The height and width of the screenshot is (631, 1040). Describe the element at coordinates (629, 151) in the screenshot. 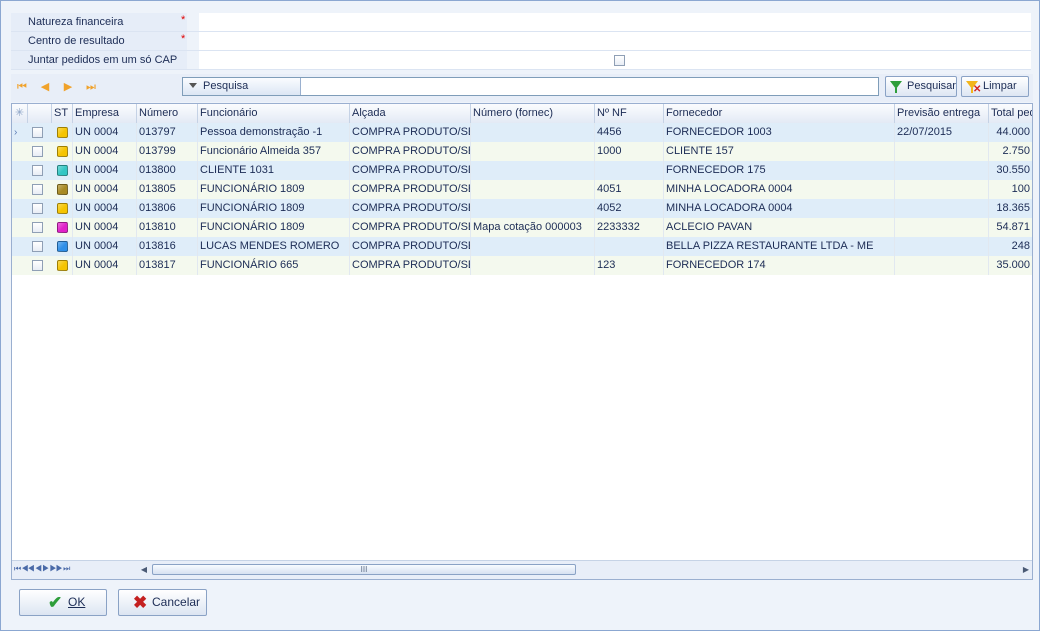

I see `cell-nf: 1000` at that location.